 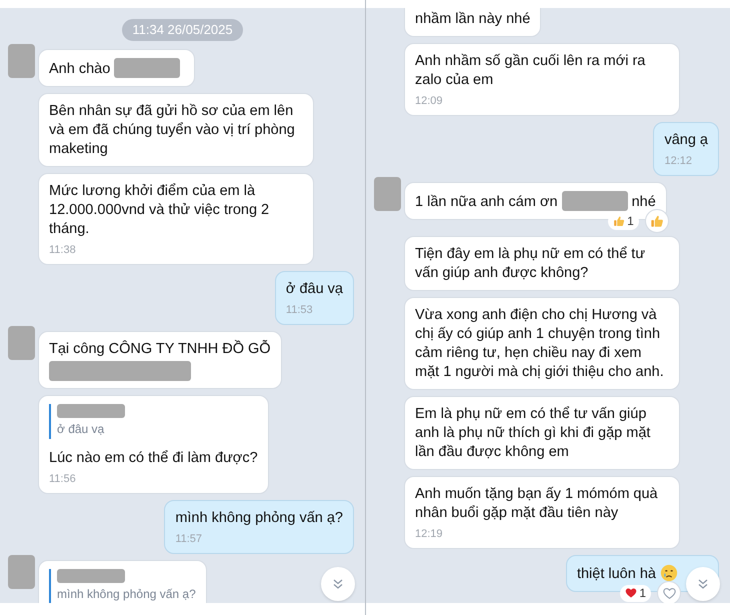 What do you see at coordinates (539, 343) in the screenshot?
I see `message-text: Vừa xong anh điện cho chị Hương và chị ấy có giúp anh 1 chuyện trong tình cảm riêng tư, hẹn chiều nay đi xem mặt 1 người mà chị giới thiệu cho anh.` at bounding box center [539, 343].